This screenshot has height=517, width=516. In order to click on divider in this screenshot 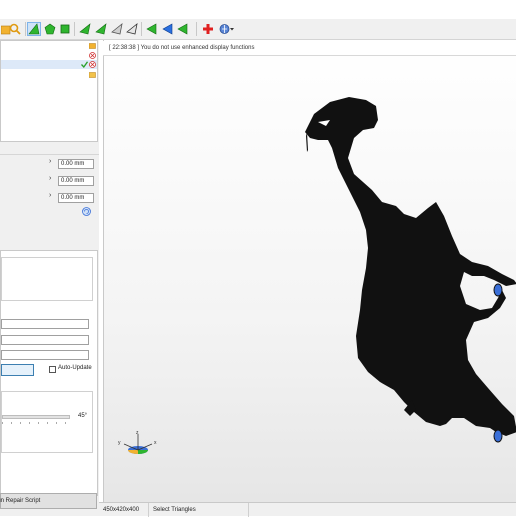, I will do `click(49, 154)`.